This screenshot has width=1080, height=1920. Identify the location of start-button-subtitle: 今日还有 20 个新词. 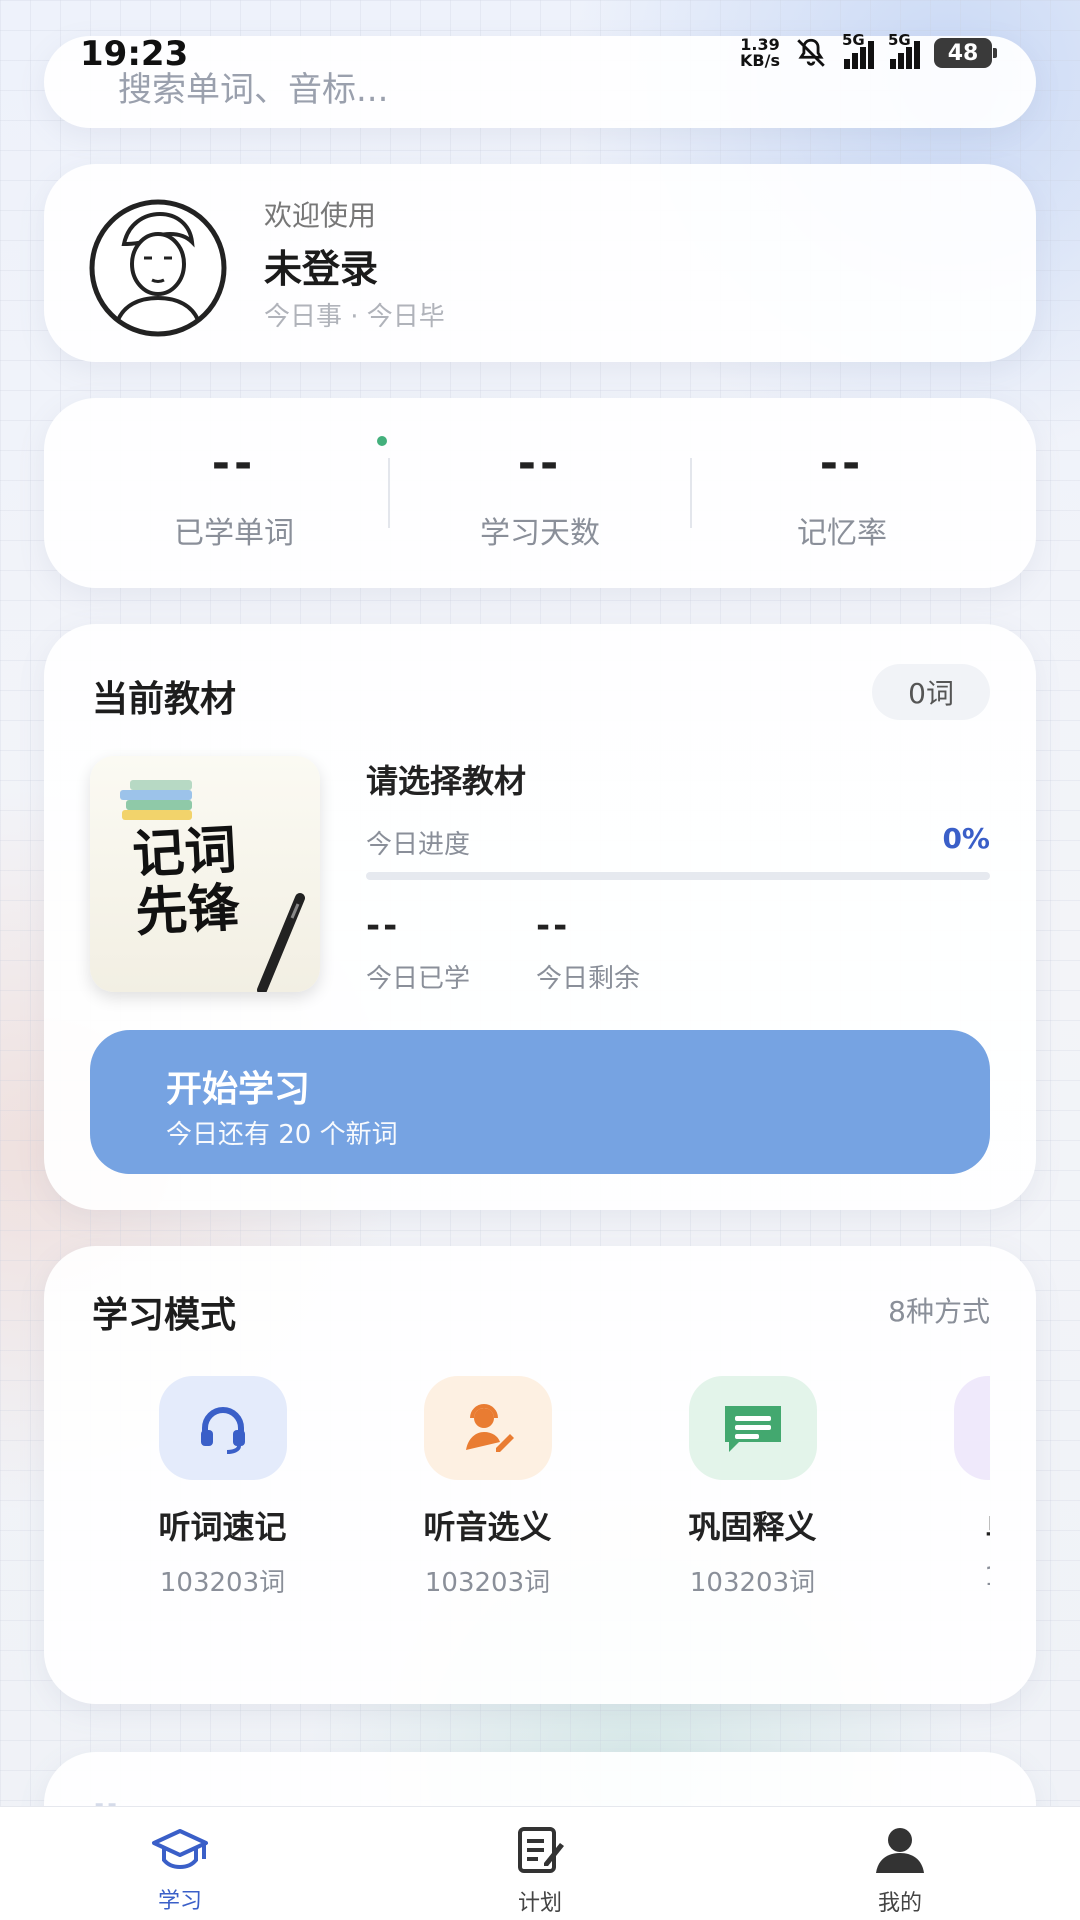
(282, 1135).